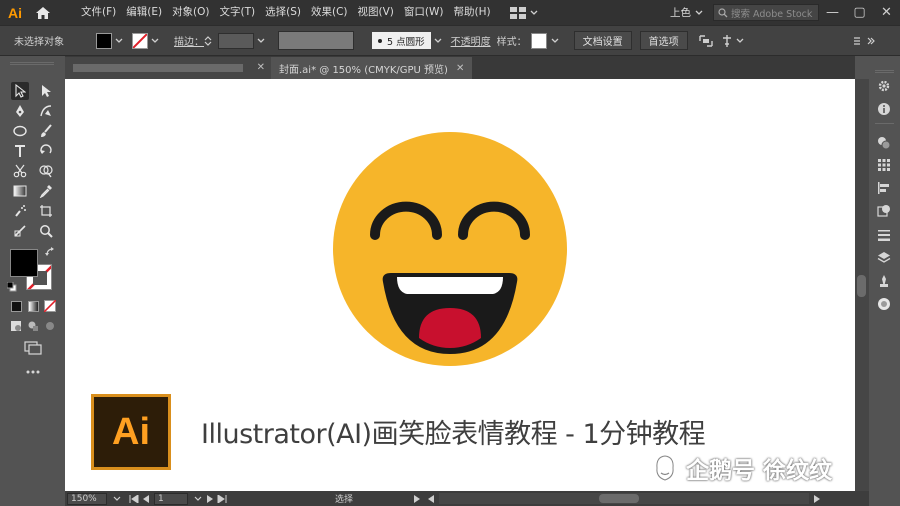 Image resolution: width=900 pixels, height=506 pixels. I want to click on shape-builder-tool-icon, so click(46, 171).